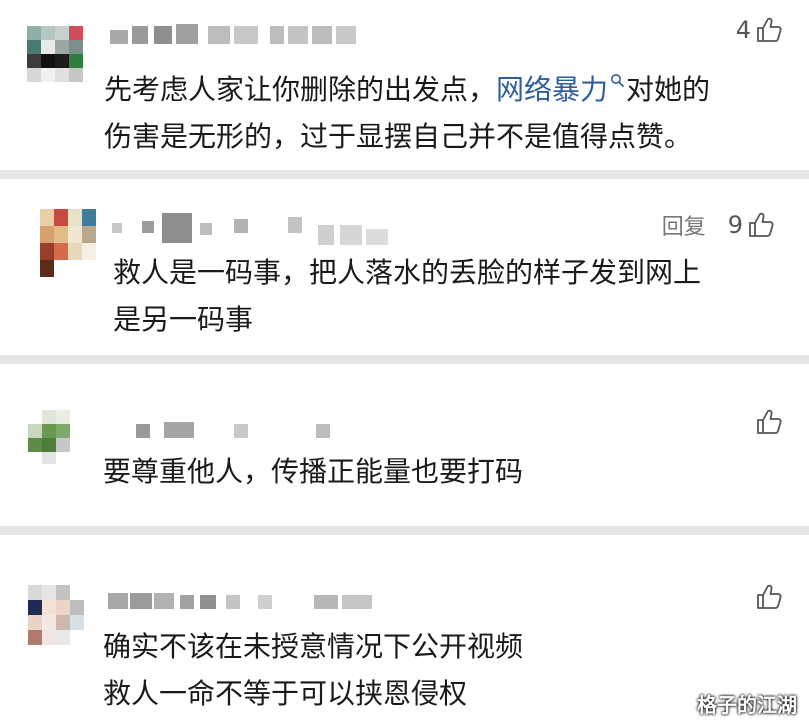  I want to click on comment-text: 要尊重他人，传播正能量也要打码, so click(313, 471).